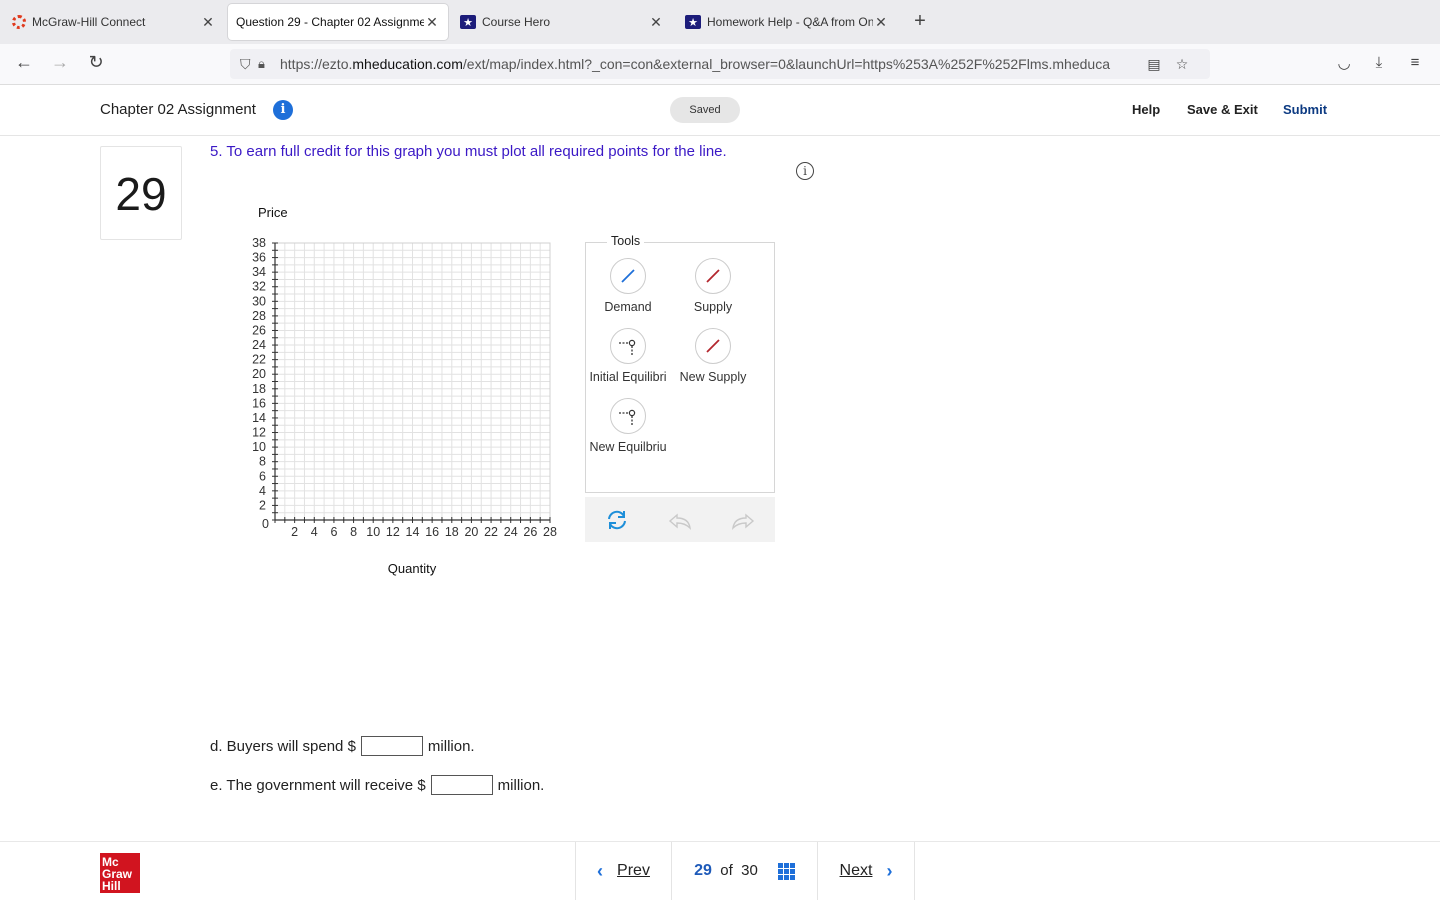  I want to click on help-button: Help, so click(1146, 109).